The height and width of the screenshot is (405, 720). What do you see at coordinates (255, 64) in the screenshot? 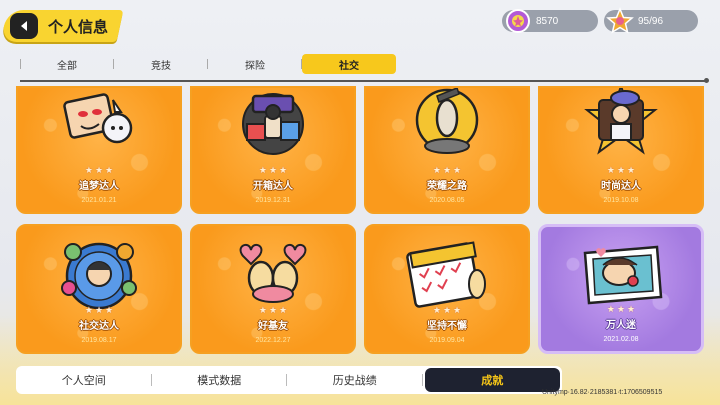
I see `tab-adventure: 探险` at bounding box center [255, 64].